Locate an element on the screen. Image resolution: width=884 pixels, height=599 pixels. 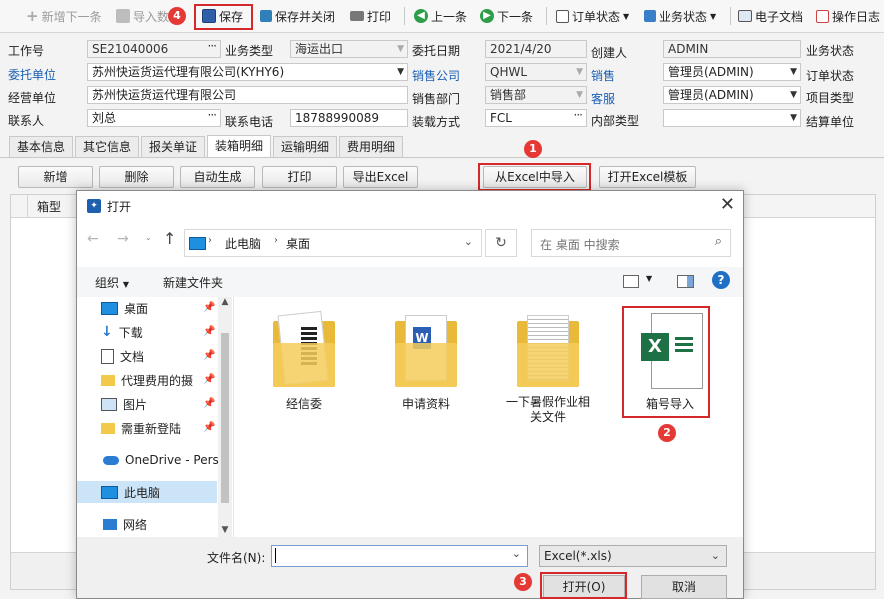
new-folder-button: 新建文件夹 is located at coordinates (193, 282).